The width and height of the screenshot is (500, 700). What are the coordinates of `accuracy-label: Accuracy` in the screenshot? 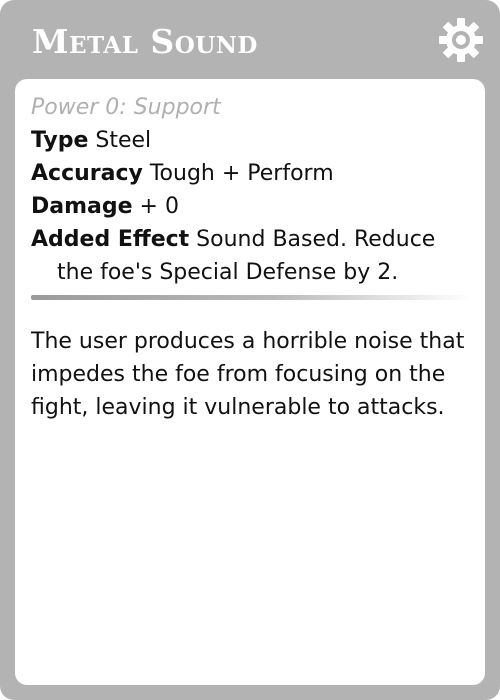 It's located at (87, 173).